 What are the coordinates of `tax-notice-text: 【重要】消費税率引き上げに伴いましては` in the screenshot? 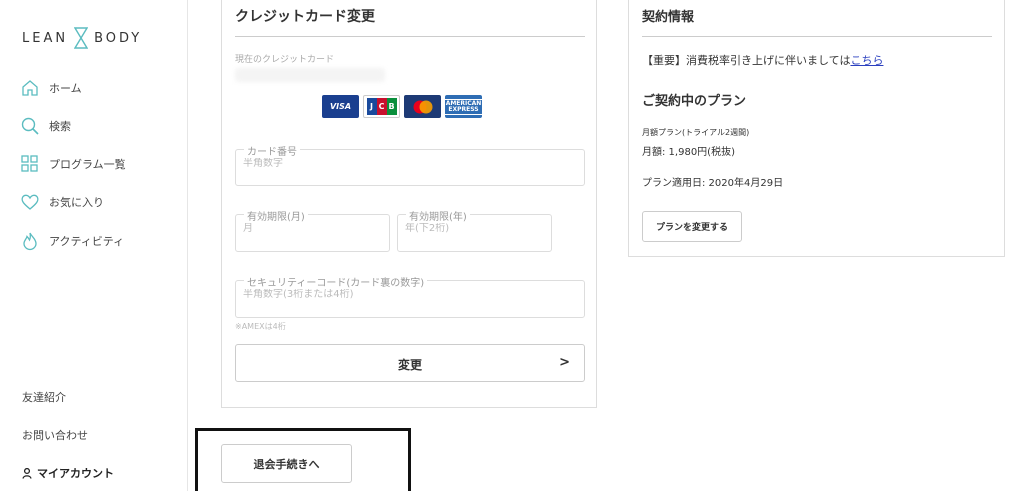 It's located at (746, 60).